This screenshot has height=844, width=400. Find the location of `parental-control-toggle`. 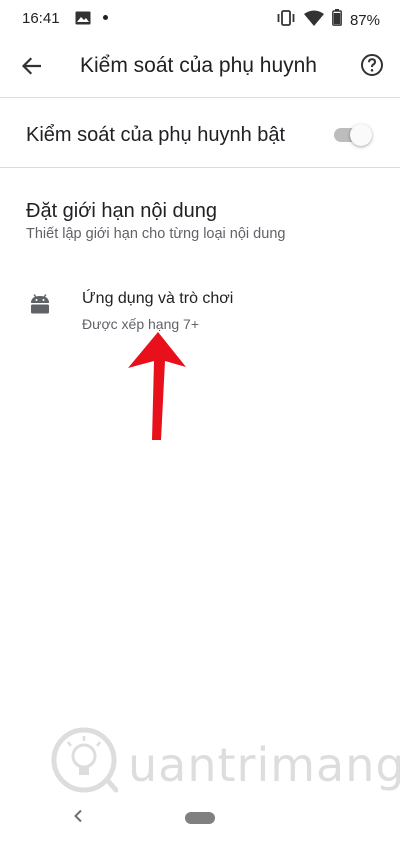

parental-control-toggle is located at coordinates (353, 135).